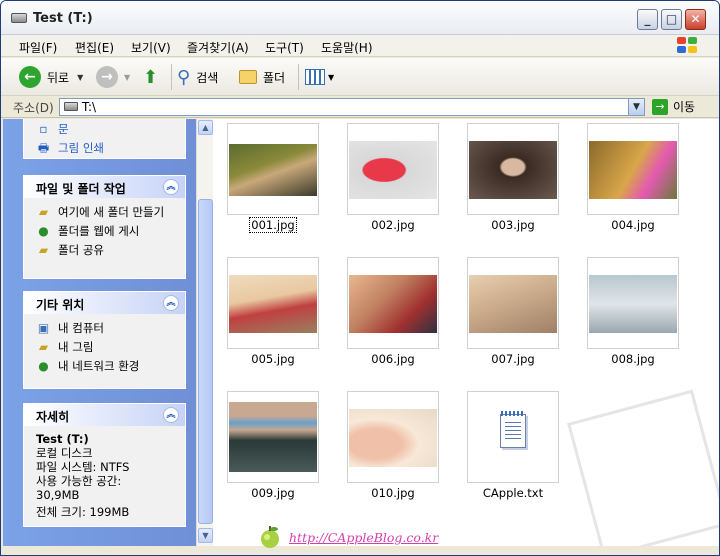 This screenshot has height=556, width=720. What do you see at coordinates (207, 77) in the screenshot?
I see `search-label: 검색` at bounding box center [207, 77].